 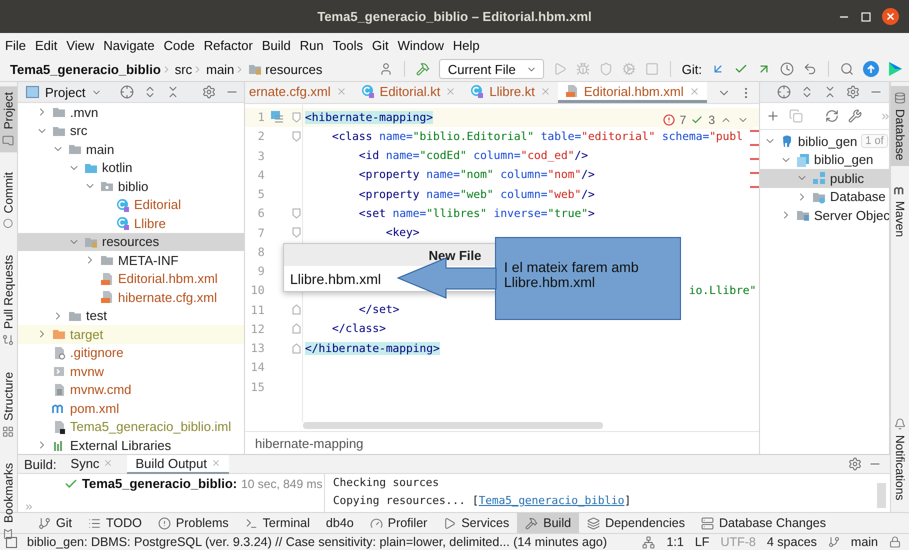 I want to click on build-result: Tema5_generacio_biblio:, so click(x=160, y=483).